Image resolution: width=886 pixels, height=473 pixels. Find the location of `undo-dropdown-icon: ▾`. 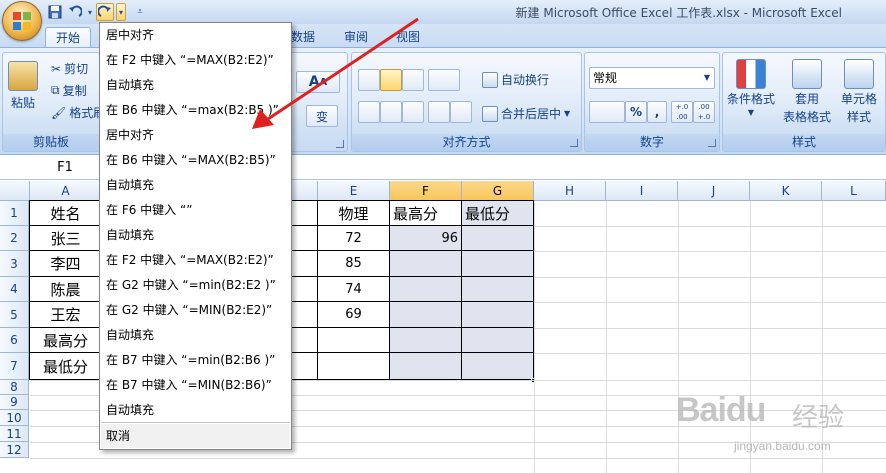

undo-dropdown-icon: ▾ is located at coordinates (90, 12).